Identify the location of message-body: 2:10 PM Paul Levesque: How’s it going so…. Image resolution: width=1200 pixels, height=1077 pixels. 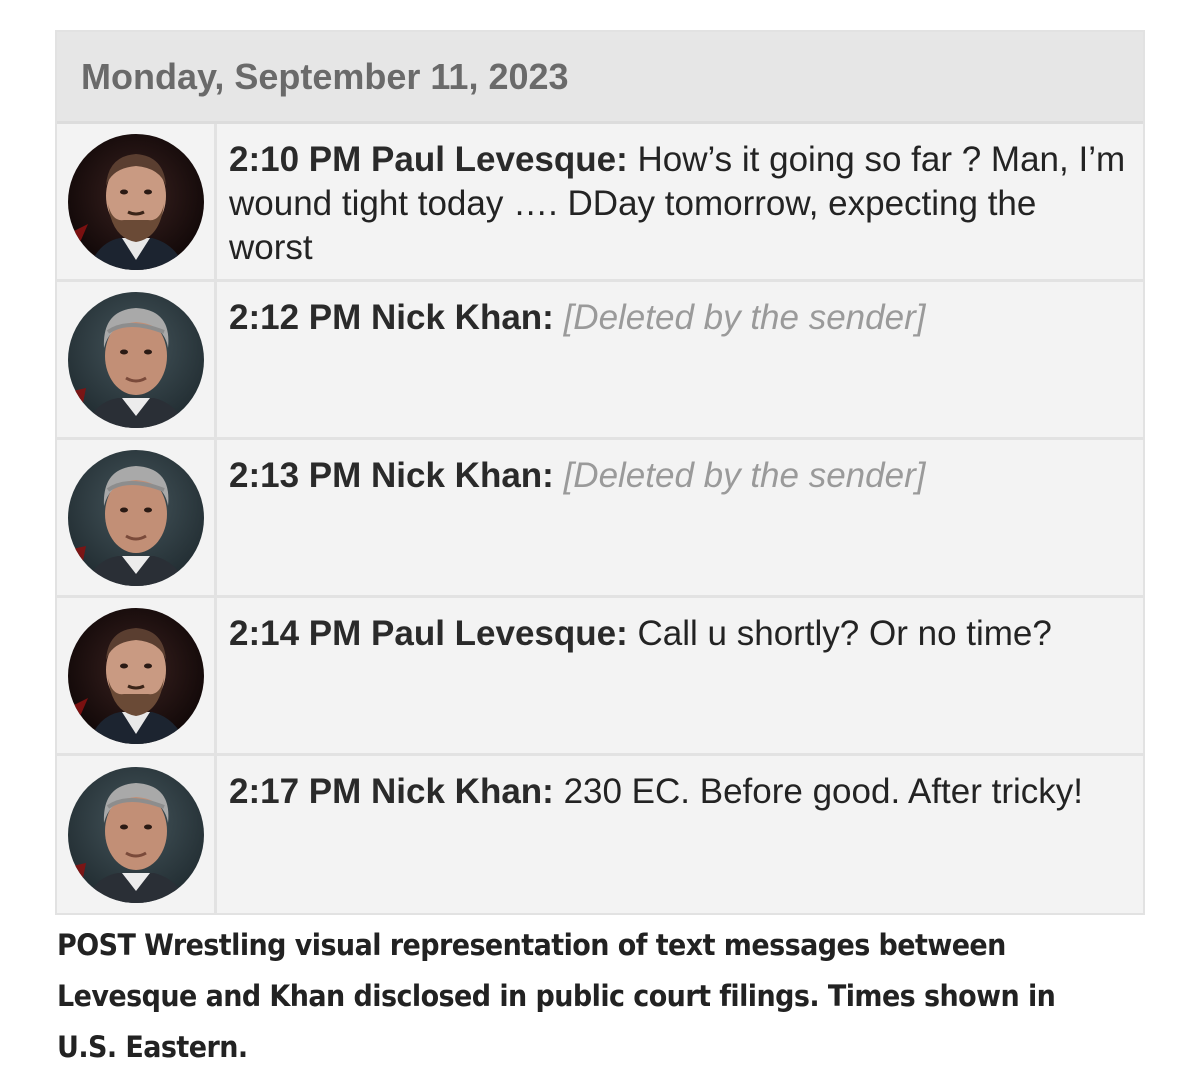
(680, 201).